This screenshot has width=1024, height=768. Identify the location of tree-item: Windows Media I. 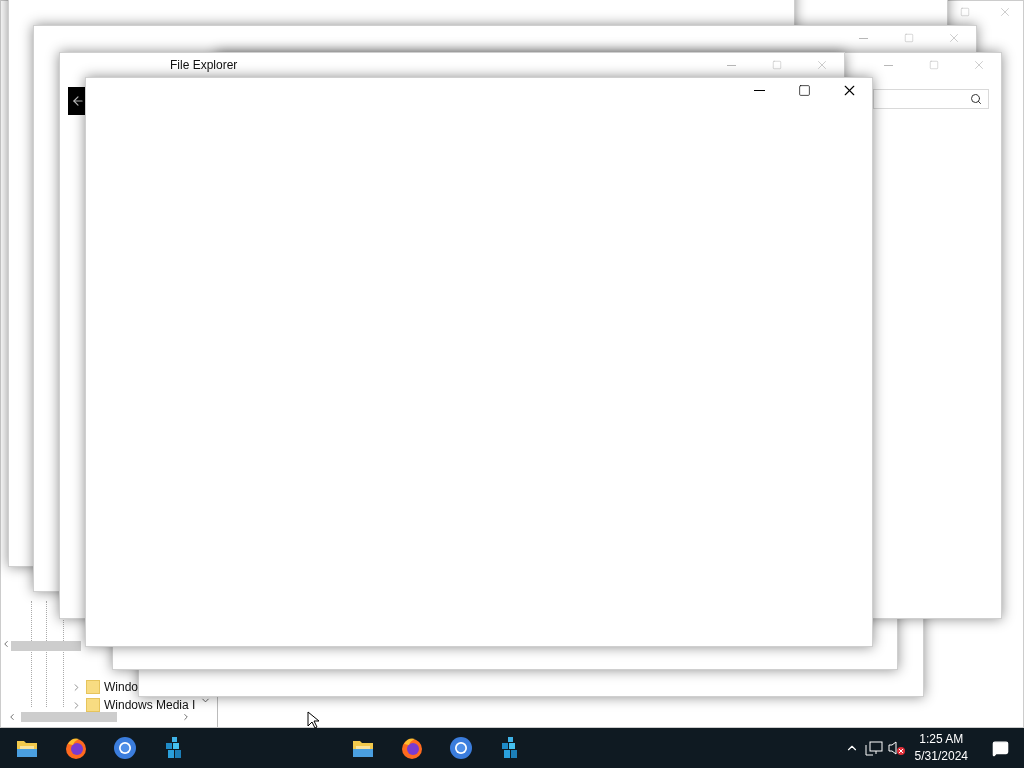
(150, 705).